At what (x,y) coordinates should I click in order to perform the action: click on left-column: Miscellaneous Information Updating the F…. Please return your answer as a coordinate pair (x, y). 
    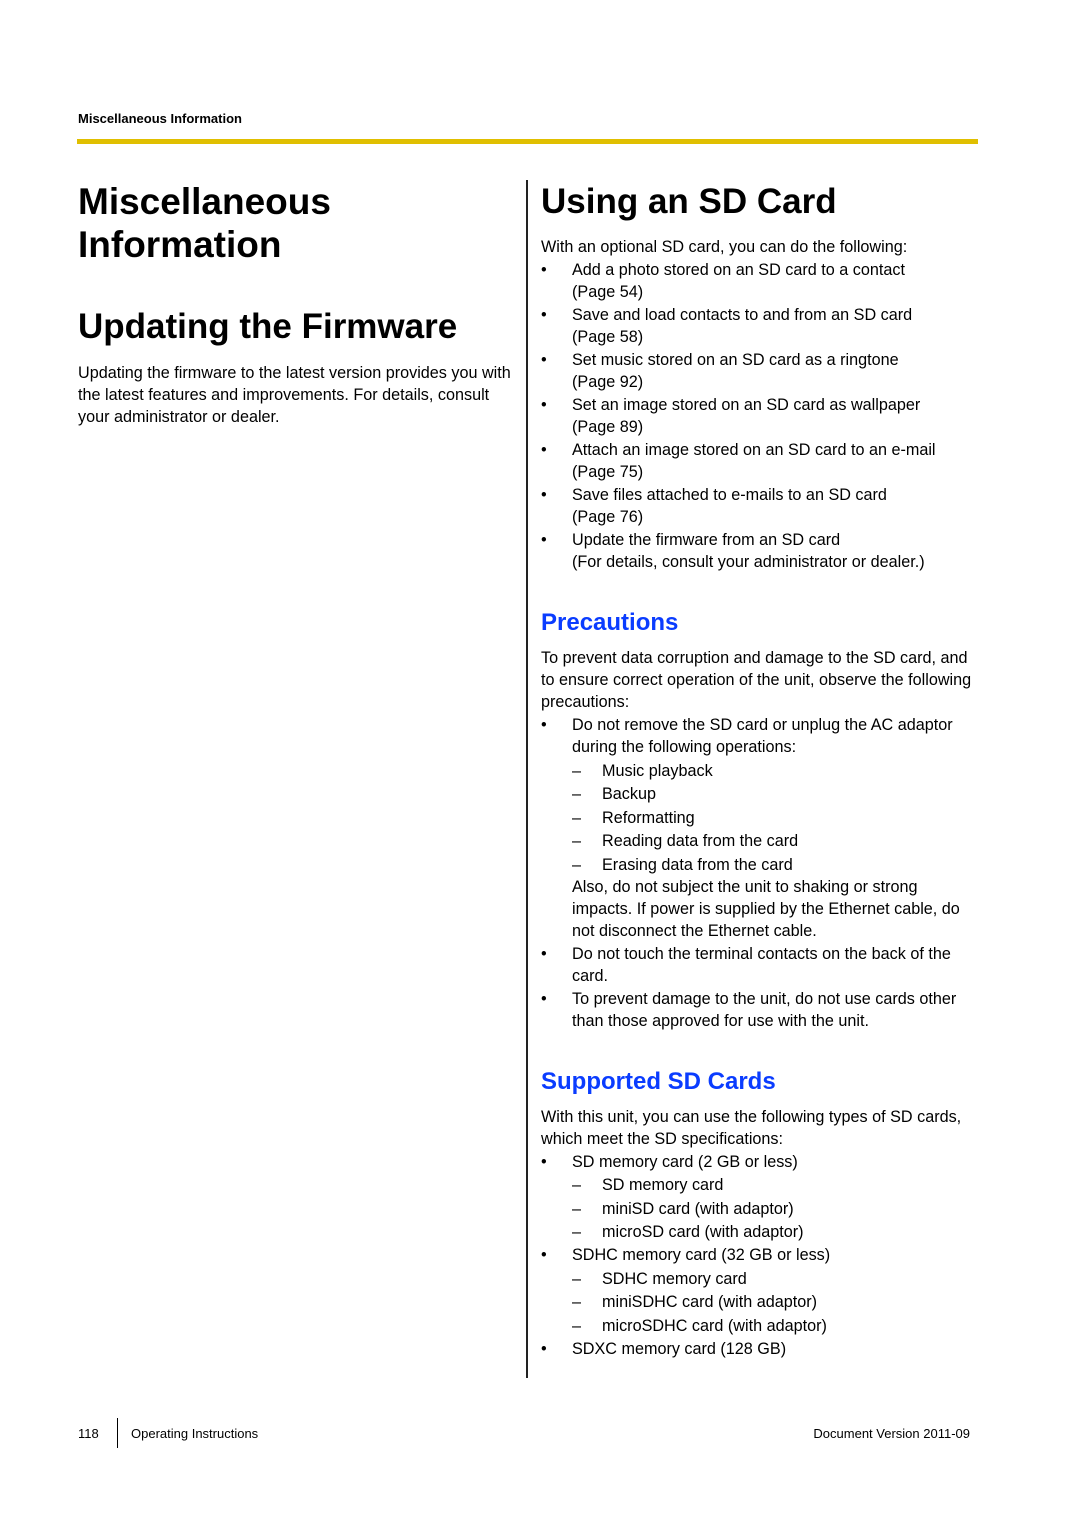
    Looking at the image, I should click on (298, 304).